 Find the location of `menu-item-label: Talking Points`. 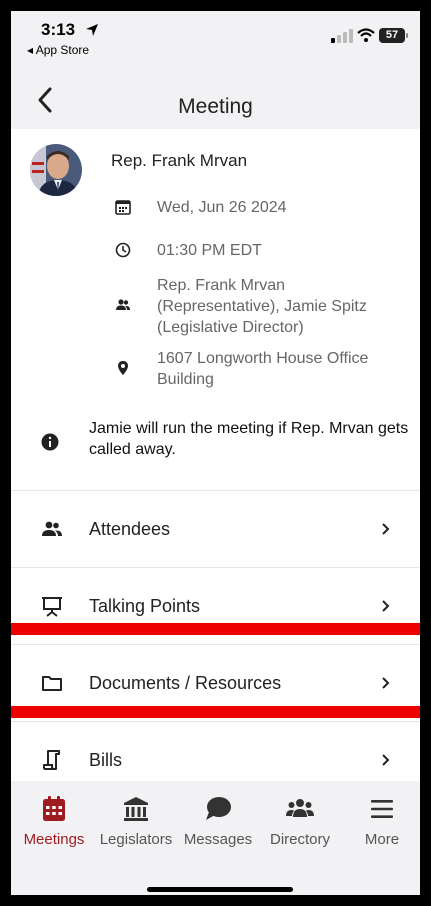

menu-item-label: Talking Points is located at coordinates (145, 606).